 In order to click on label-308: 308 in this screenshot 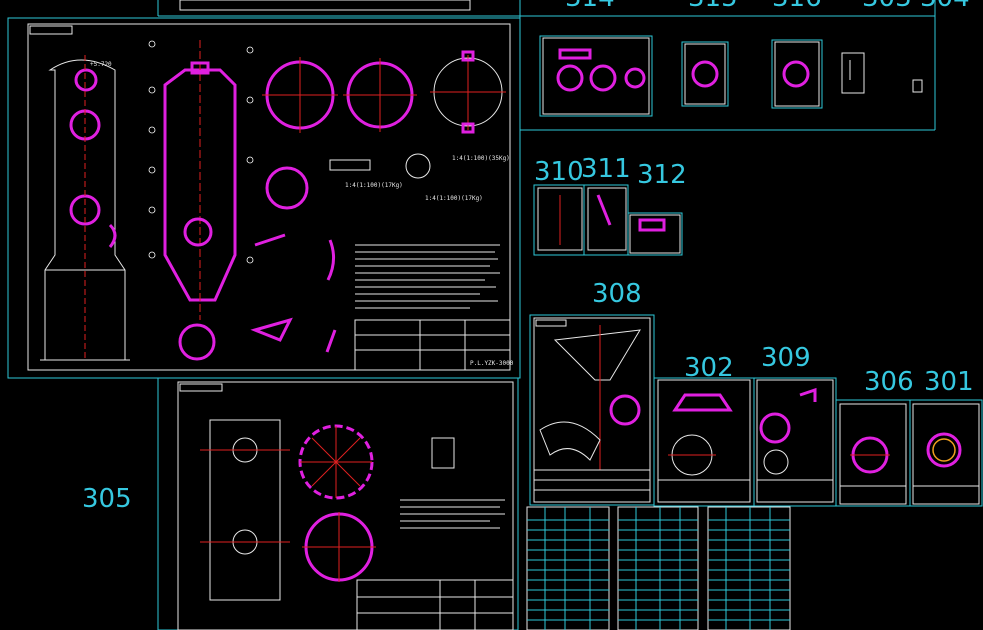, I will do `click(617, 294)`.